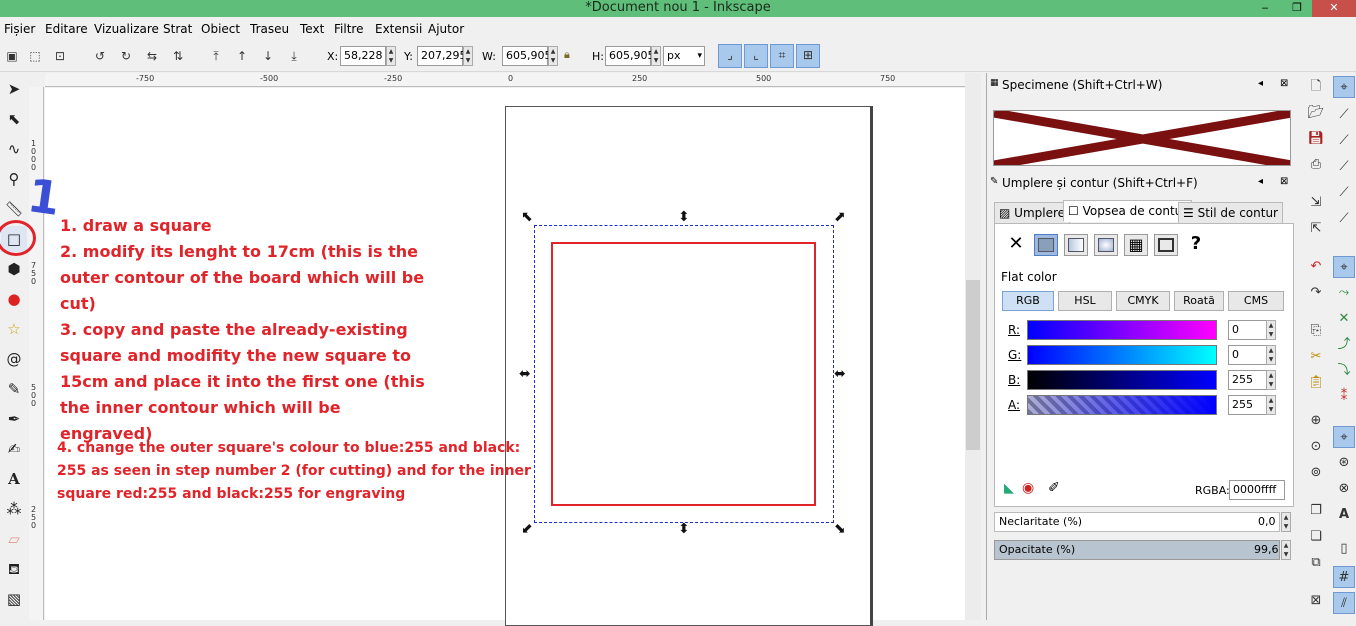 Image resolution: width=1356 pixels, height=626 pixels. What do you see at coordinates (1344, 267) in the screenshot?
I see `snap-nodes-icon: ⌖` at bounding box center [1344, 267].